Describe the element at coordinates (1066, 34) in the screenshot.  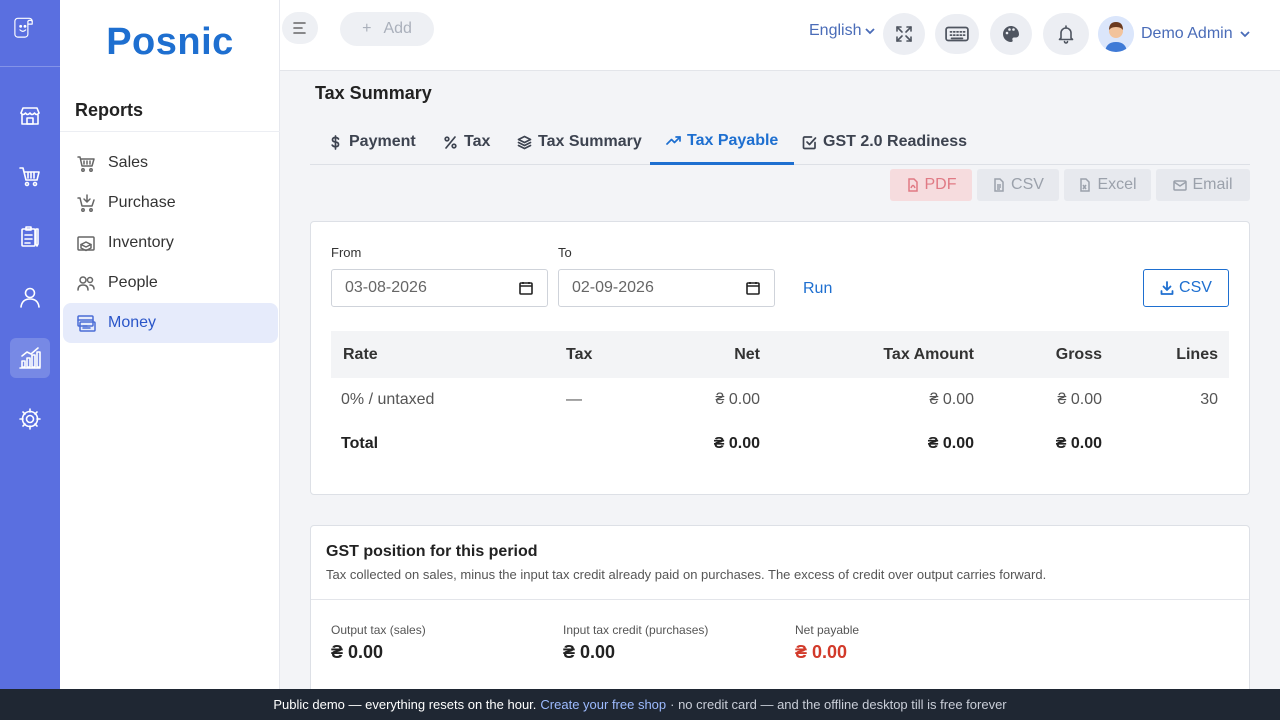
I see `notifications-button` at that location.